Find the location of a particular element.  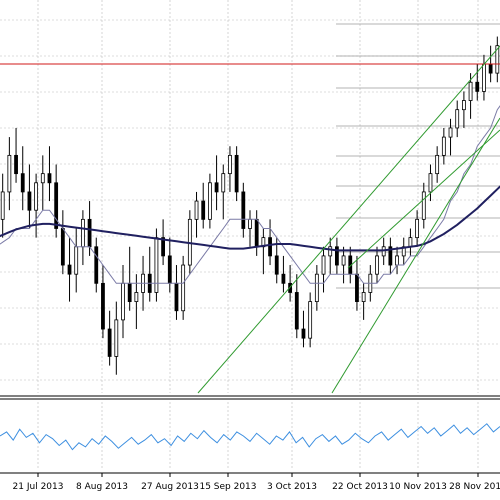

x-tick-label: 8 Aug 2013 is located at coordinates (102, 487).